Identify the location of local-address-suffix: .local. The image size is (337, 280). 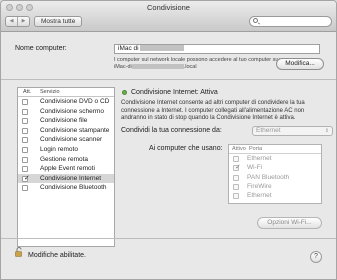
(190, 67).